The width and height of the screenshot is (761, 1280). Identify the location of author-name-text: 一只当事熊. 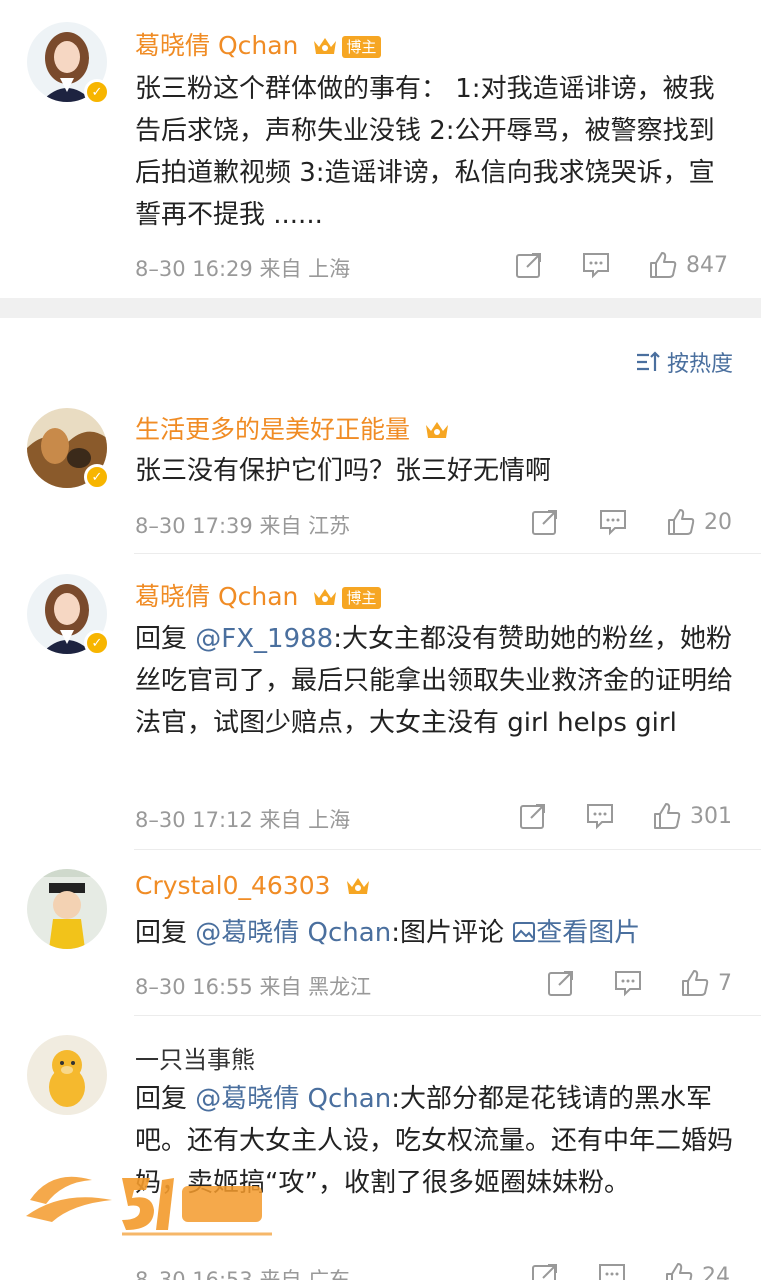
(195, 1060).